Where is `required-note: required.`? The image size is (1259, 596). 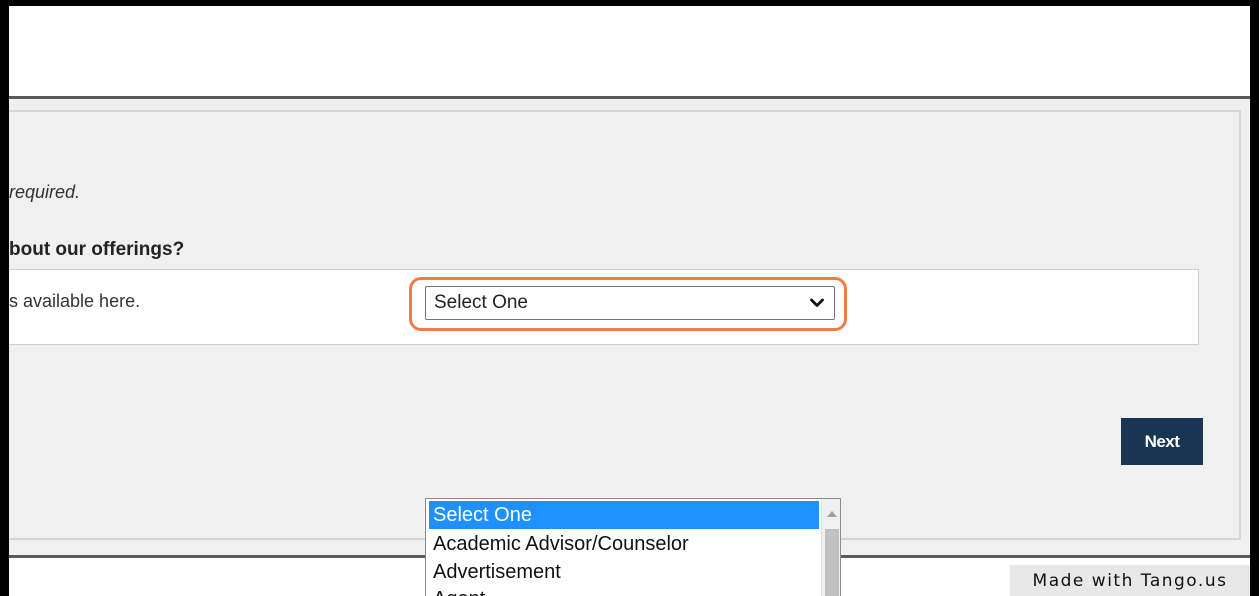 required-note: required. is located at coordinates (45, 192).